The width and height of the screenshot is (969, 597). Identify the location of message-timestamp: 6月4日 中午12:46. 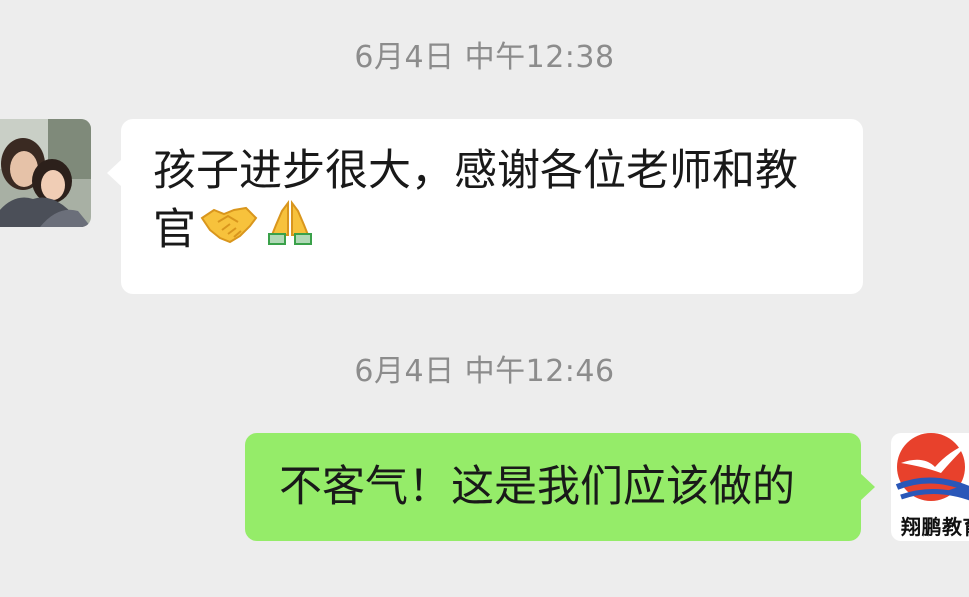
(484, 371).